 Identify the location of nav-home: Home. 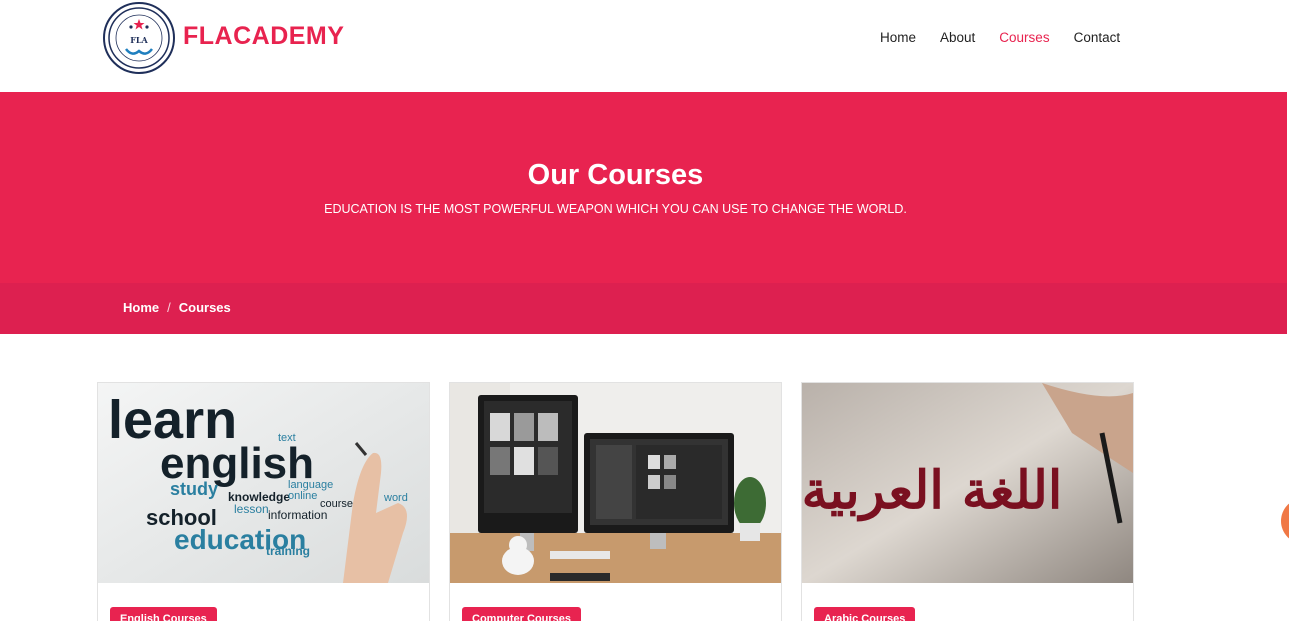
(898, 37).